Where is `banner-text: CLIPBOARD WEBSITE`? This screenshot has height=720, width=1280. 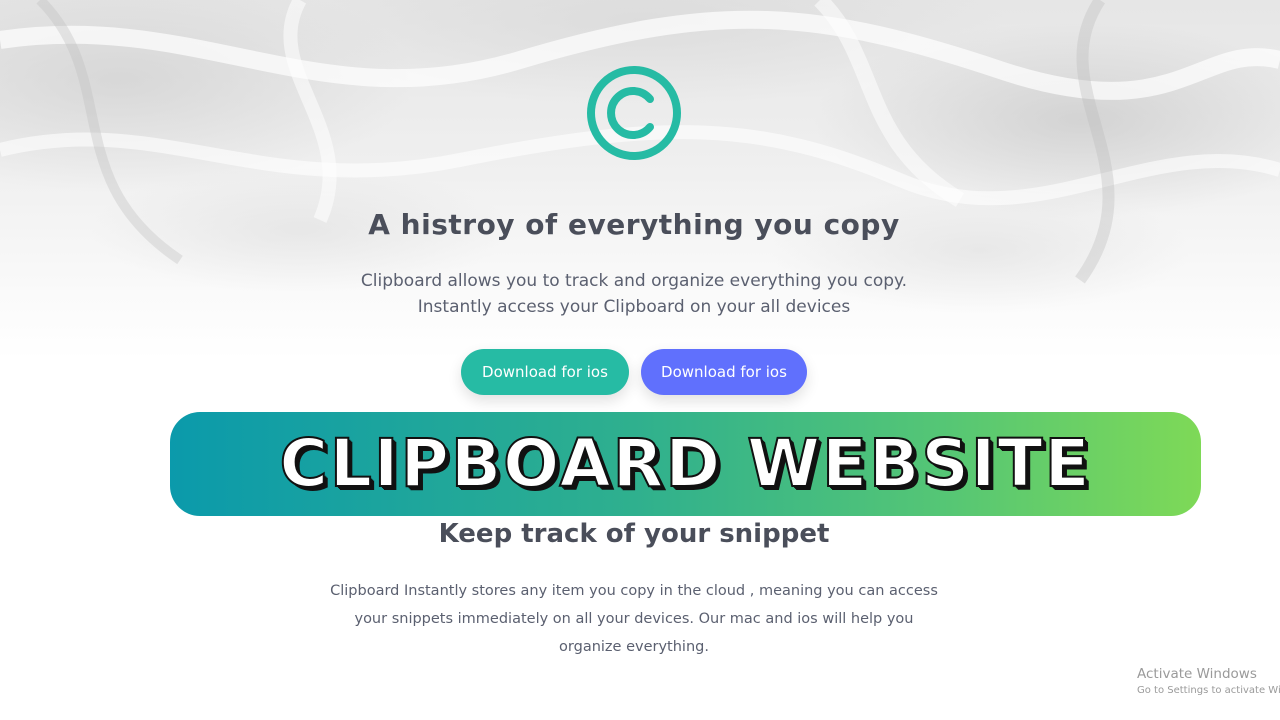 banner-text: CLIPBOARD WEBSITE is located at coordinates (685, 463).